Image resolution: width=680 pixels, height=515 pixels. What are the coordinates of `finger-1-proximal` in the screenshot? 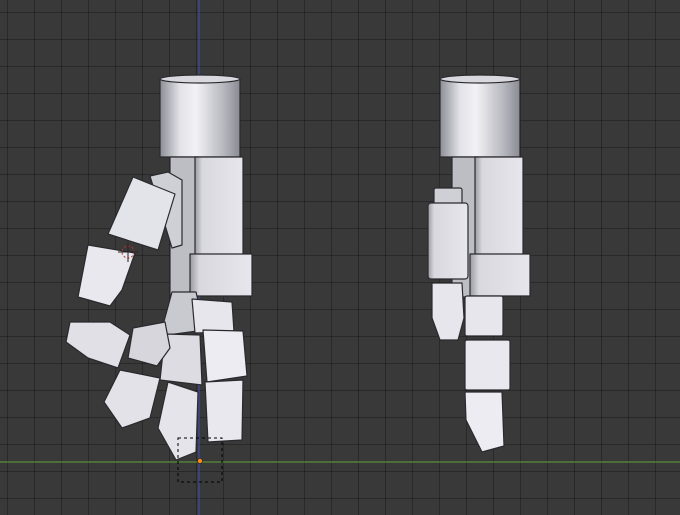 It's located at (213, 316).